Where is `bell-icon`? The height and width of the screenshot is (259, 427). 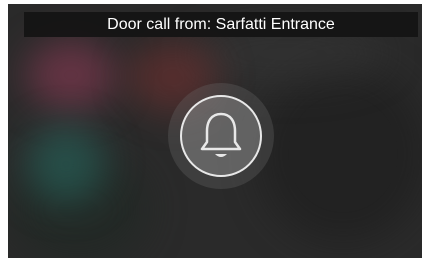
bell-icon is located at coordinates (221, 134).